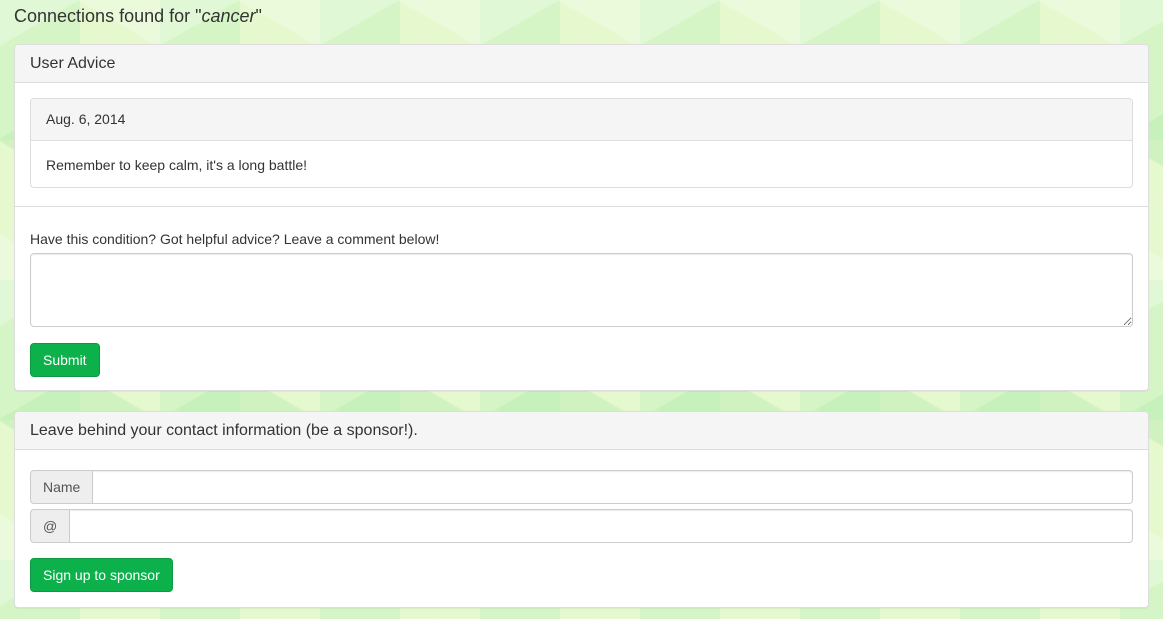 Image resolution: width=1163 pixels, height=619 pixels. What do you see at coordinates (581, 290) in the screenshot?
I see `comment-textarea` at bounding box center [581, 290].